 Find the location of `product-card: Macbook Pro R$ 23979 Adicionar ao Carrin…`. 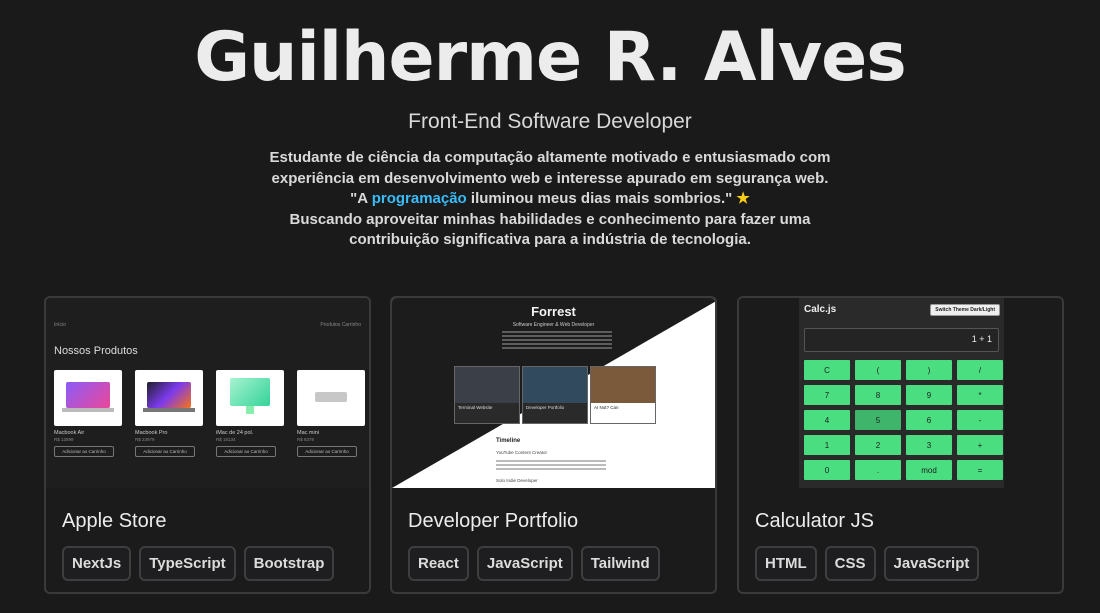

product-card: Macbook Pro R$ 23979 Adicionar ao Carrin… is located at coordinates (169, 413).